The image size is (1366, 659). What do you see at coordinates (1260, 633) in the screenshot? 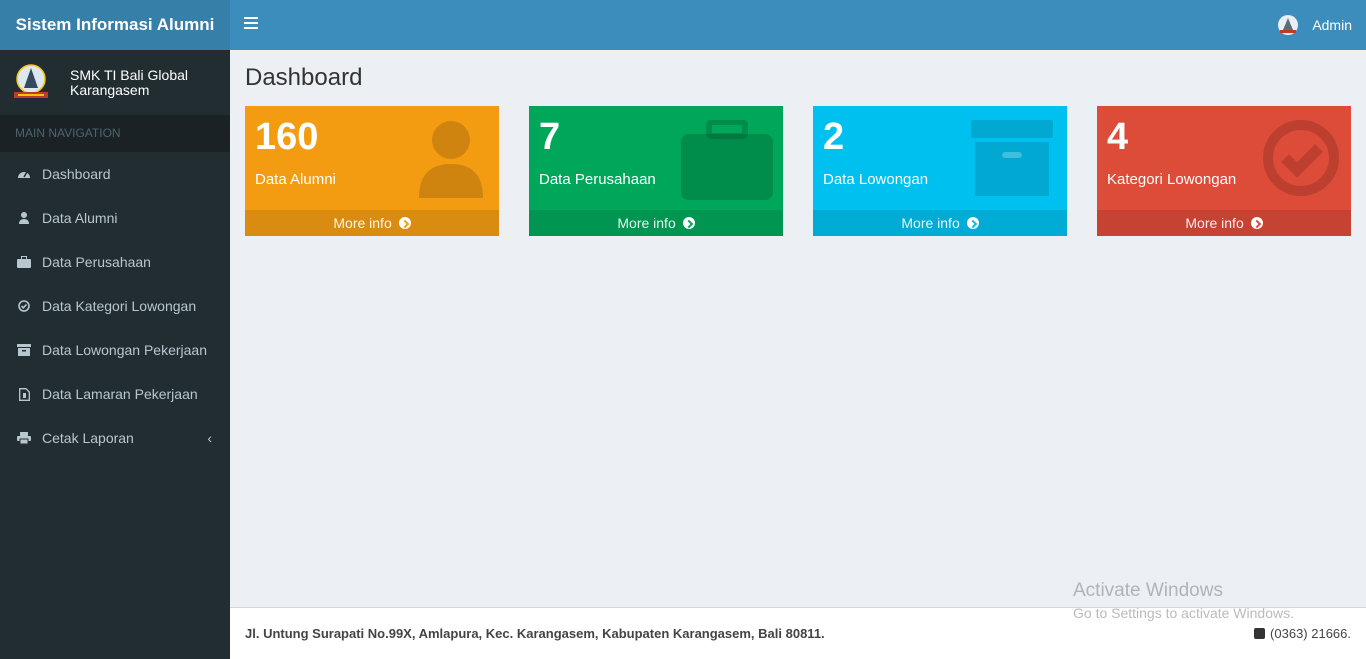
I see `phone-icon` at bounding box center [1260, 633].